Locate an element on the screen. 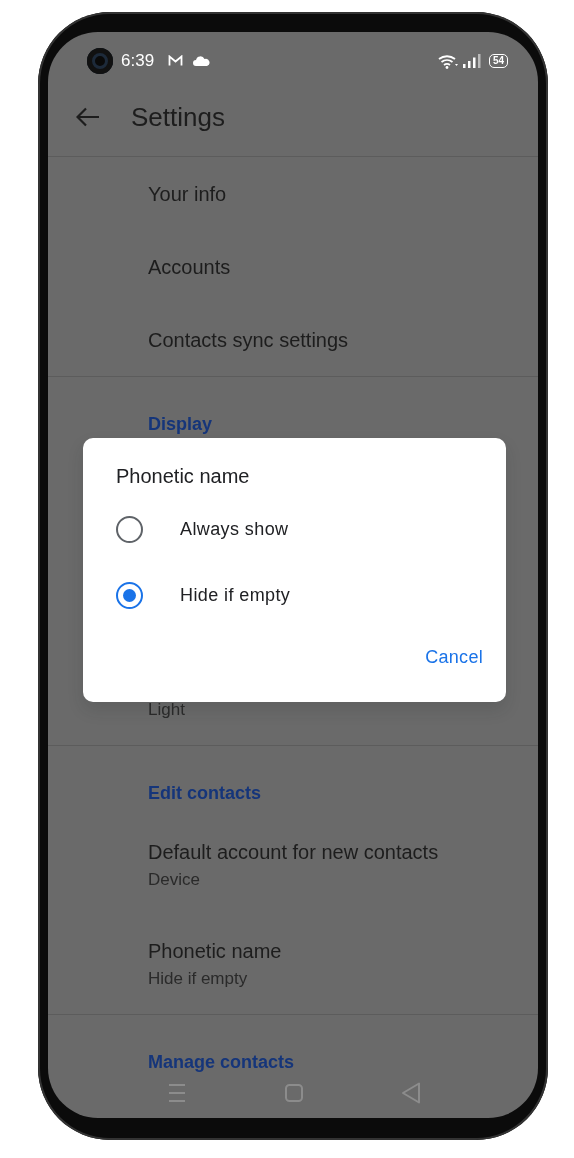 The image size is (574, 1158). status-time: 6:39 is located at coordinates (138, 61).